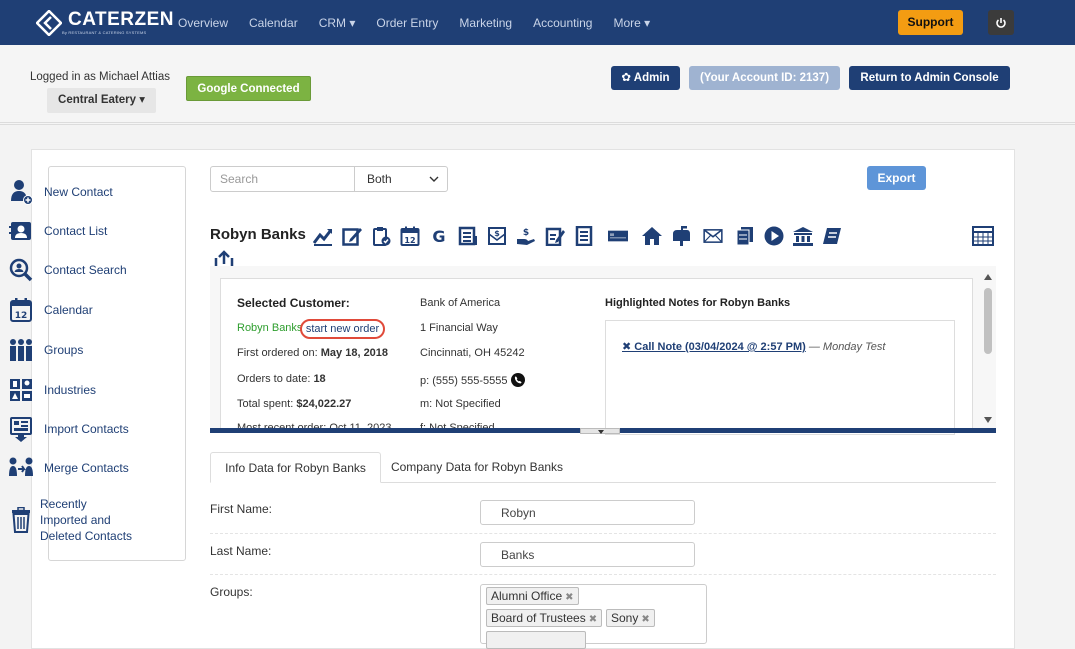  What do you see at coordinates (379, 179) in the screenshot?
I see `search-scope-value: Both` at bounding box center [379, 179].